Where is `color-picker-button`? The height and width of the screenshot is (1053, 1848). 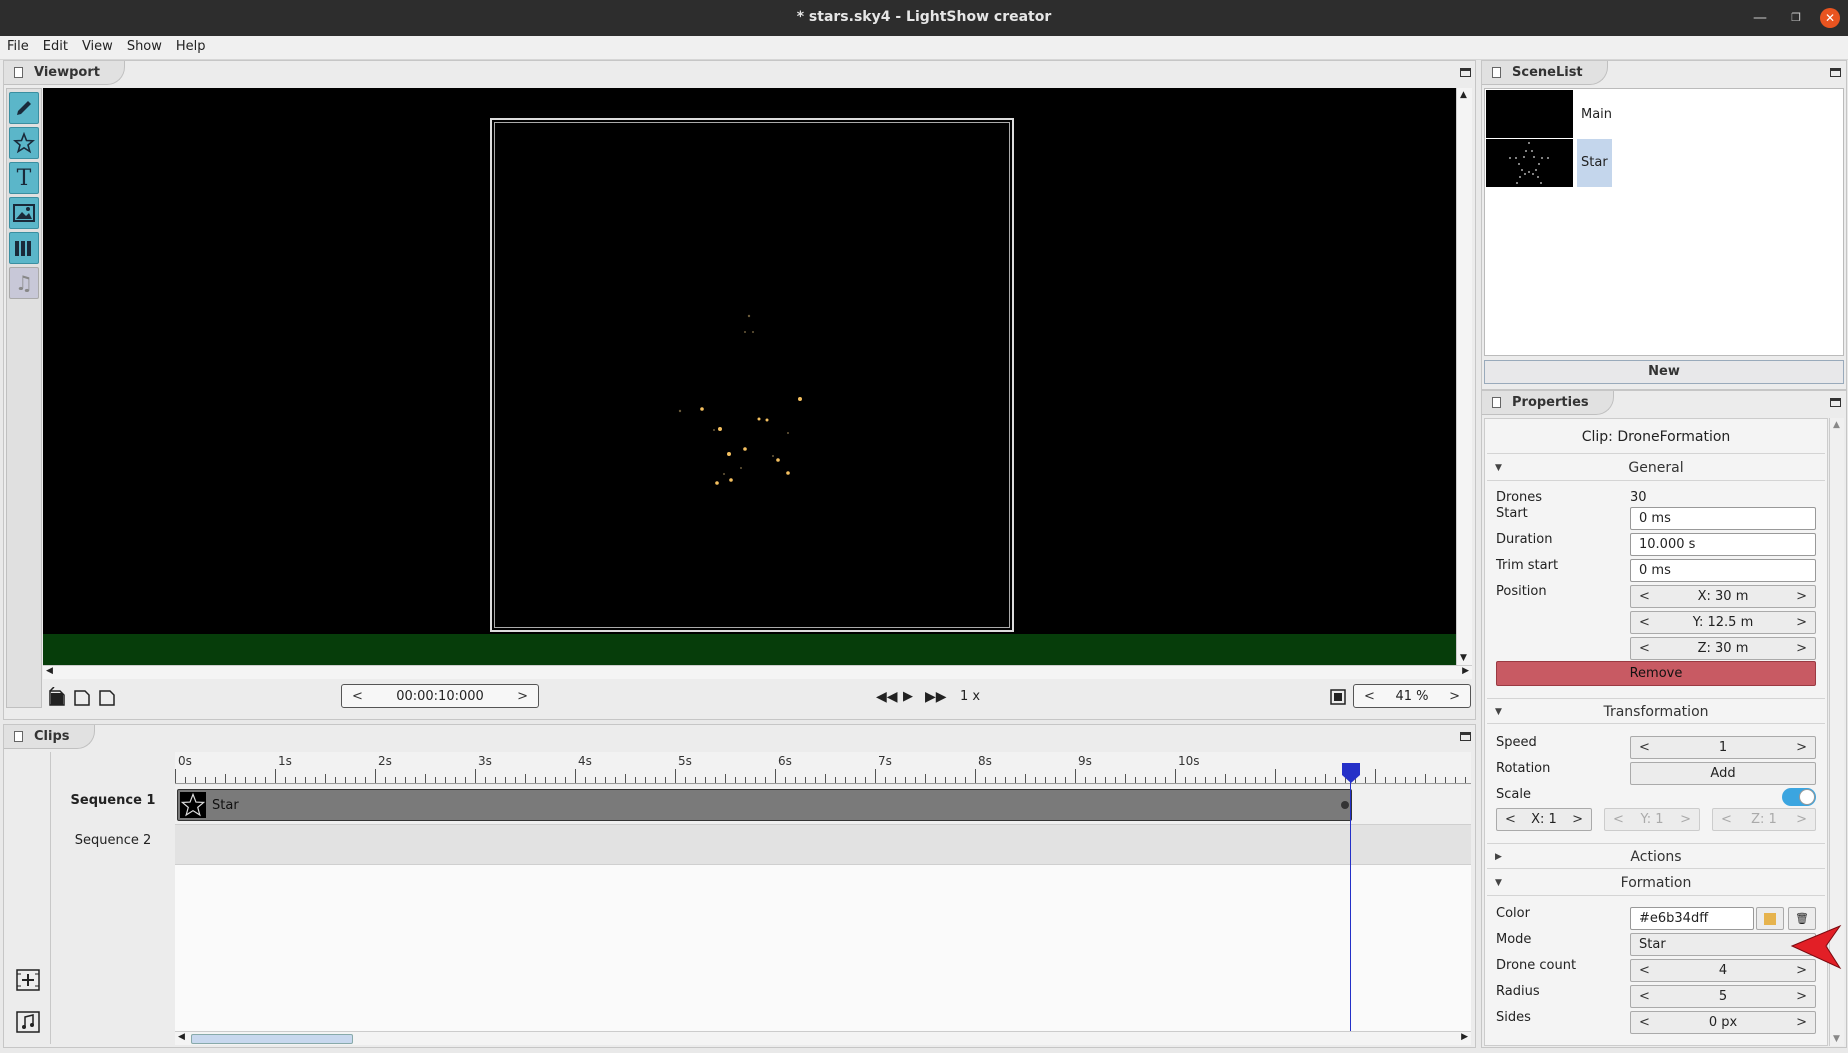
color-picker-button is located at coordinates (1770, 918).